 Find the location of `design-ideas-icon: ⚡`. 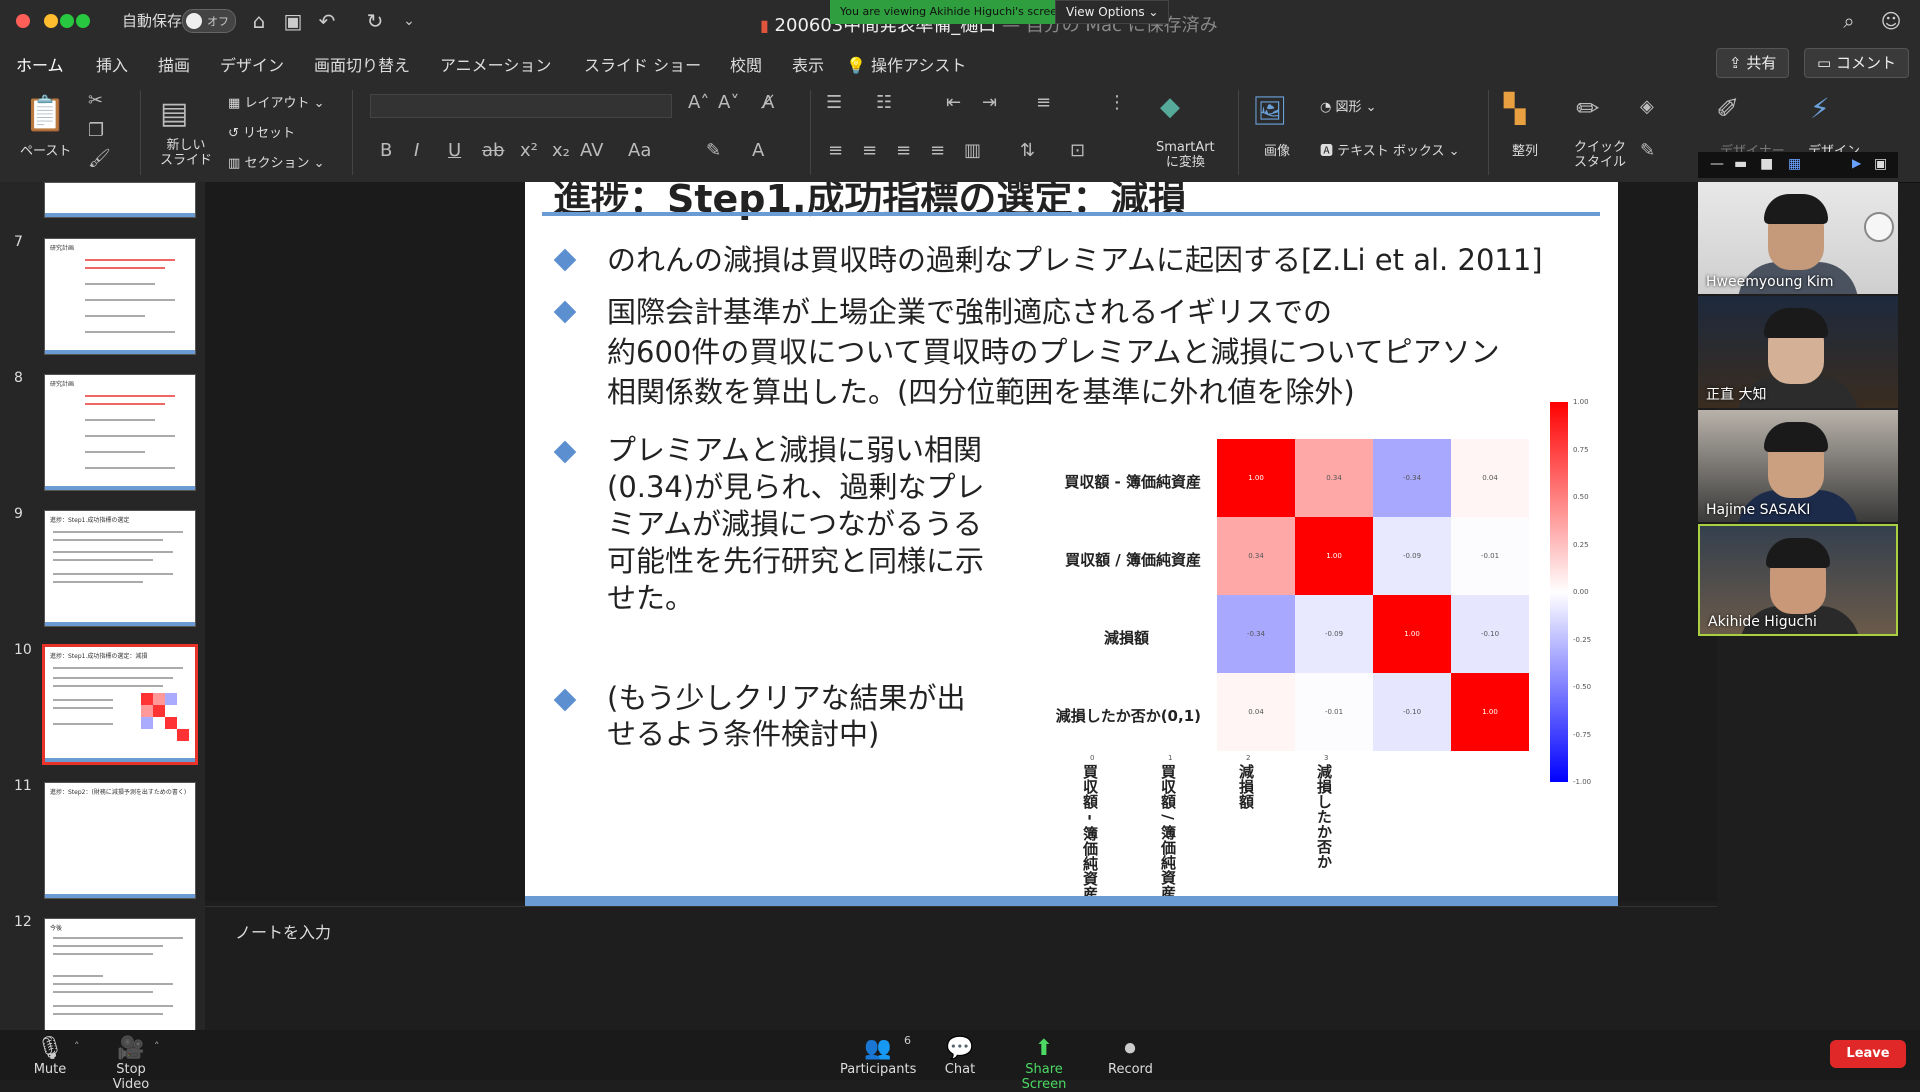

design-ideas-icon: ⚡ is located at coordinates (1820, 108).